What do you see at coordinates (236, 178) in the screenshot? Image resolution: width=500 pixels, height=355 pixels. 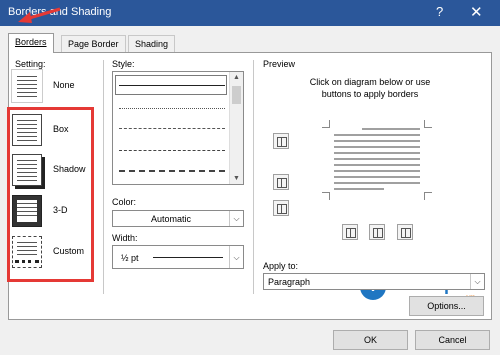 I see `scroll-down-icon: ▼` at bounding box center [236, 178].